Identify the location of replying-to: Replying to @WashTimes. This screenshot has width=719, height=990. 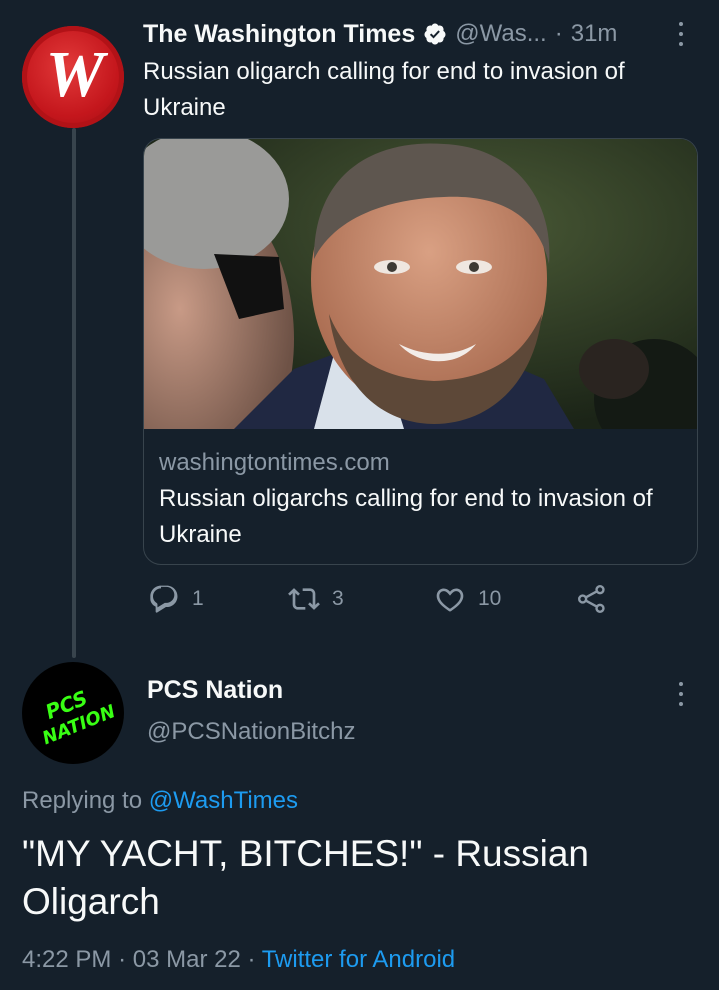
(160, 801).